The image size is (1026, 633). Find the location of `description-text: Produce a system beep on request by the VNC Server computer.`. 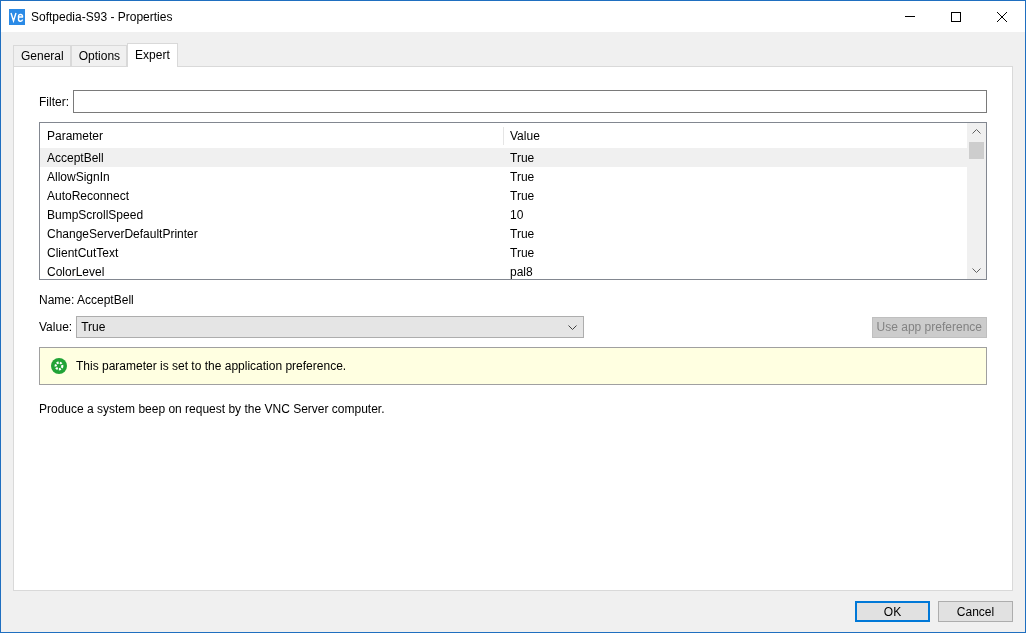

description-text: Produce a system beep on request by the VNC Server computer. is located at coordinates (212, 409).